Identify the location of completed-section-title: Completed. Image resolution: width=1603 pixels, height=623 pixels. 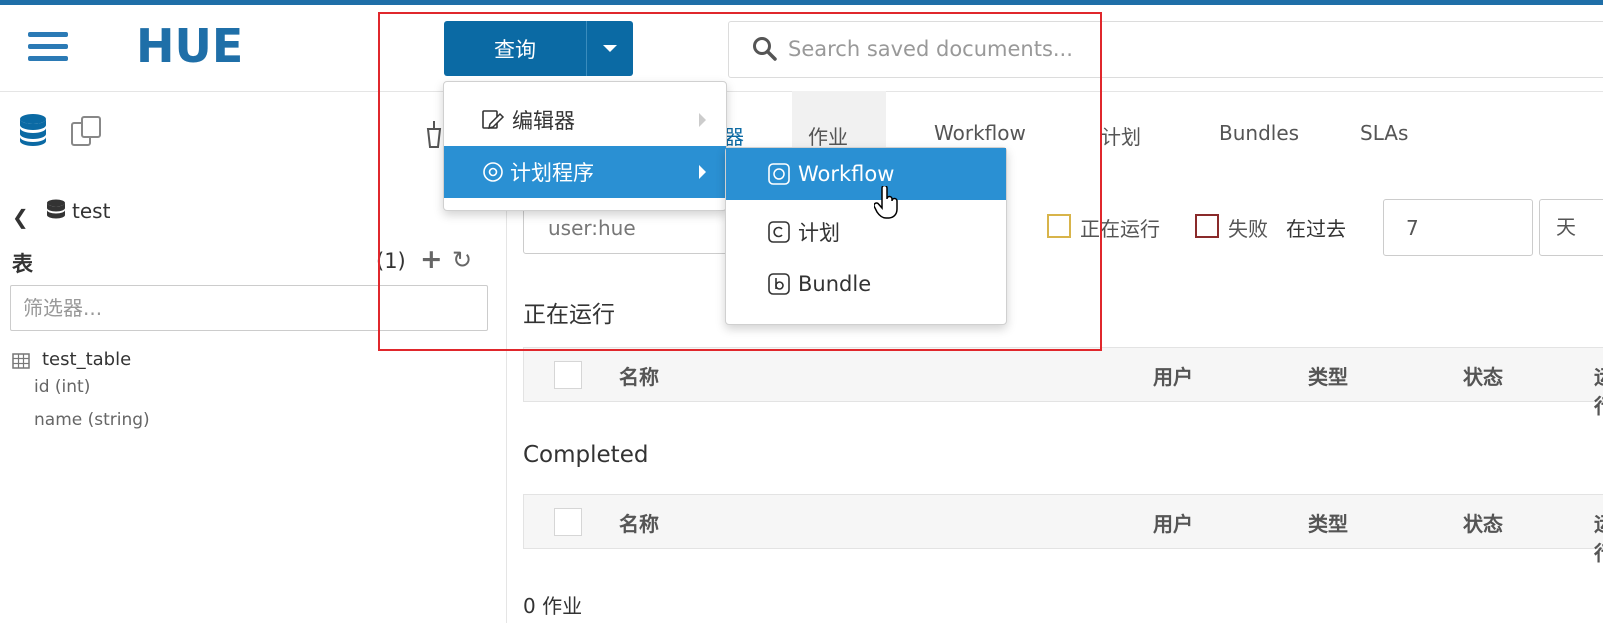
(586, 455).